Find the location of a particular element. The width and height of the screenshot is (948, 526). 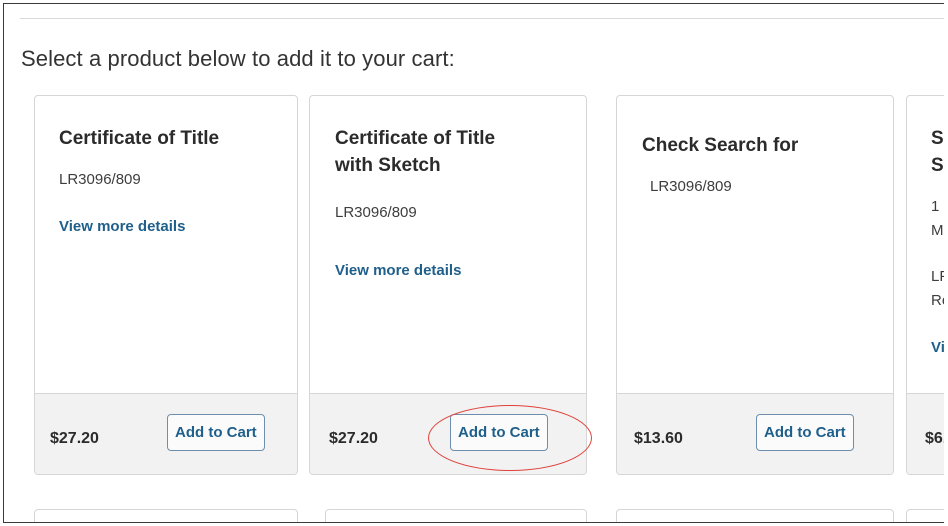

card-footer: $6. is located at coordinates (925, 433).